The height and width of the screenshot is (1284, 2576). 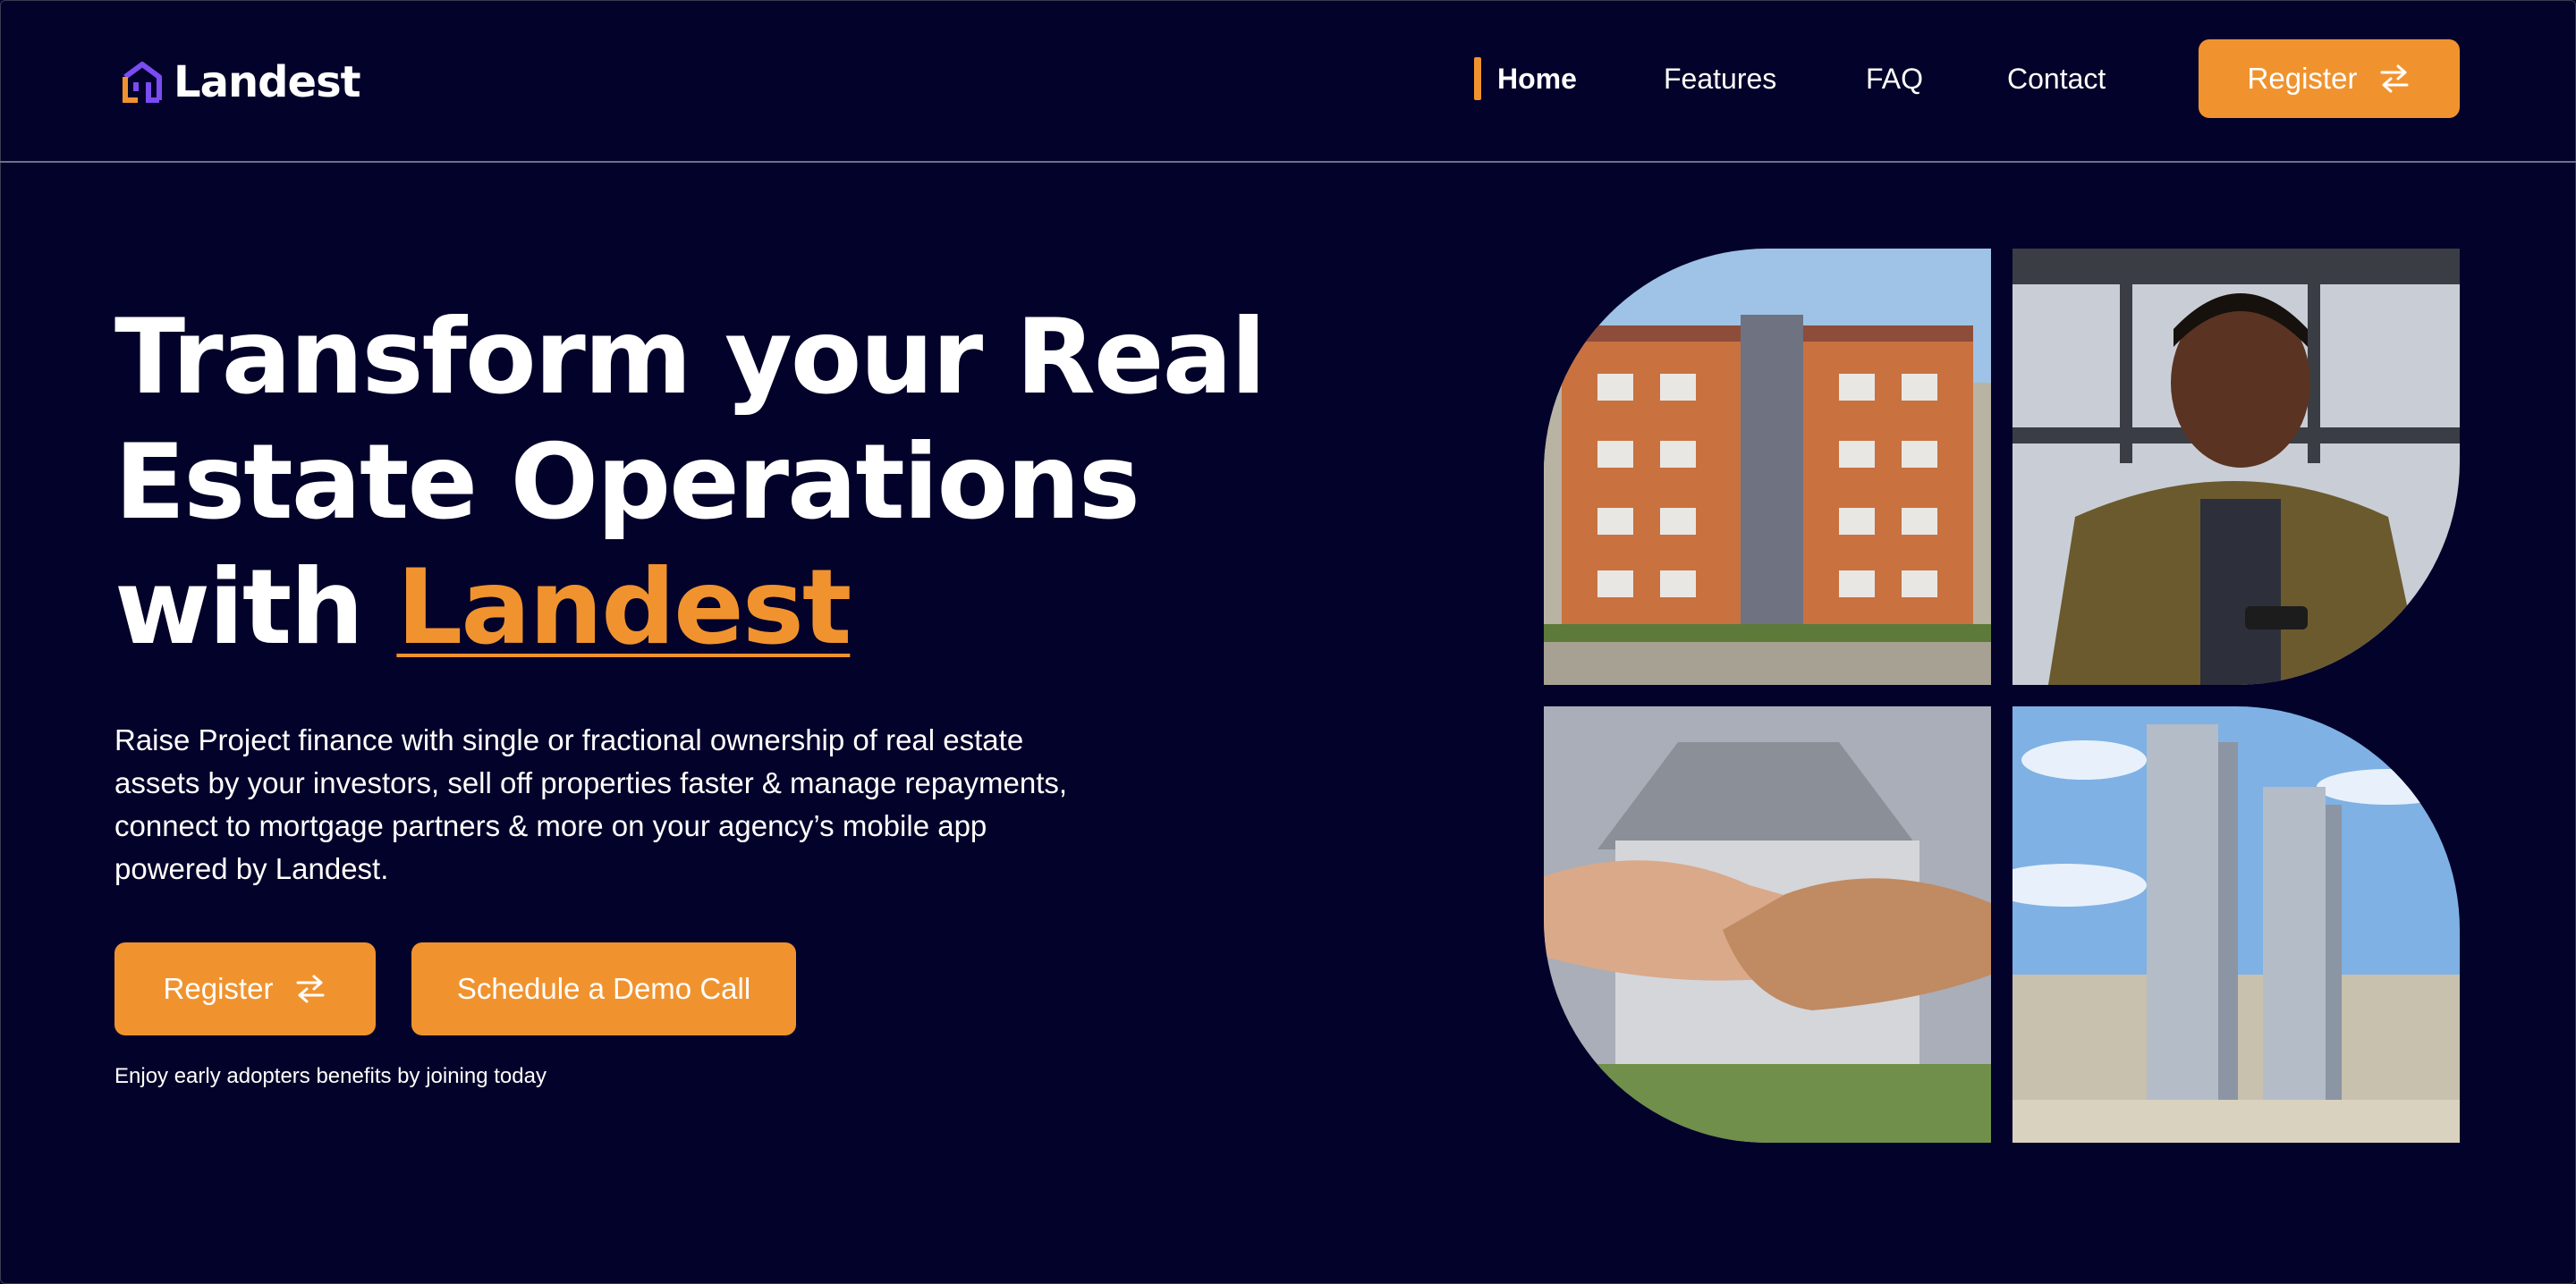 What do you see at coordinates (2236, 467) in the screenshot?
I see `smiling-man-with-phone-photo` at bounding box center [2236, 467].